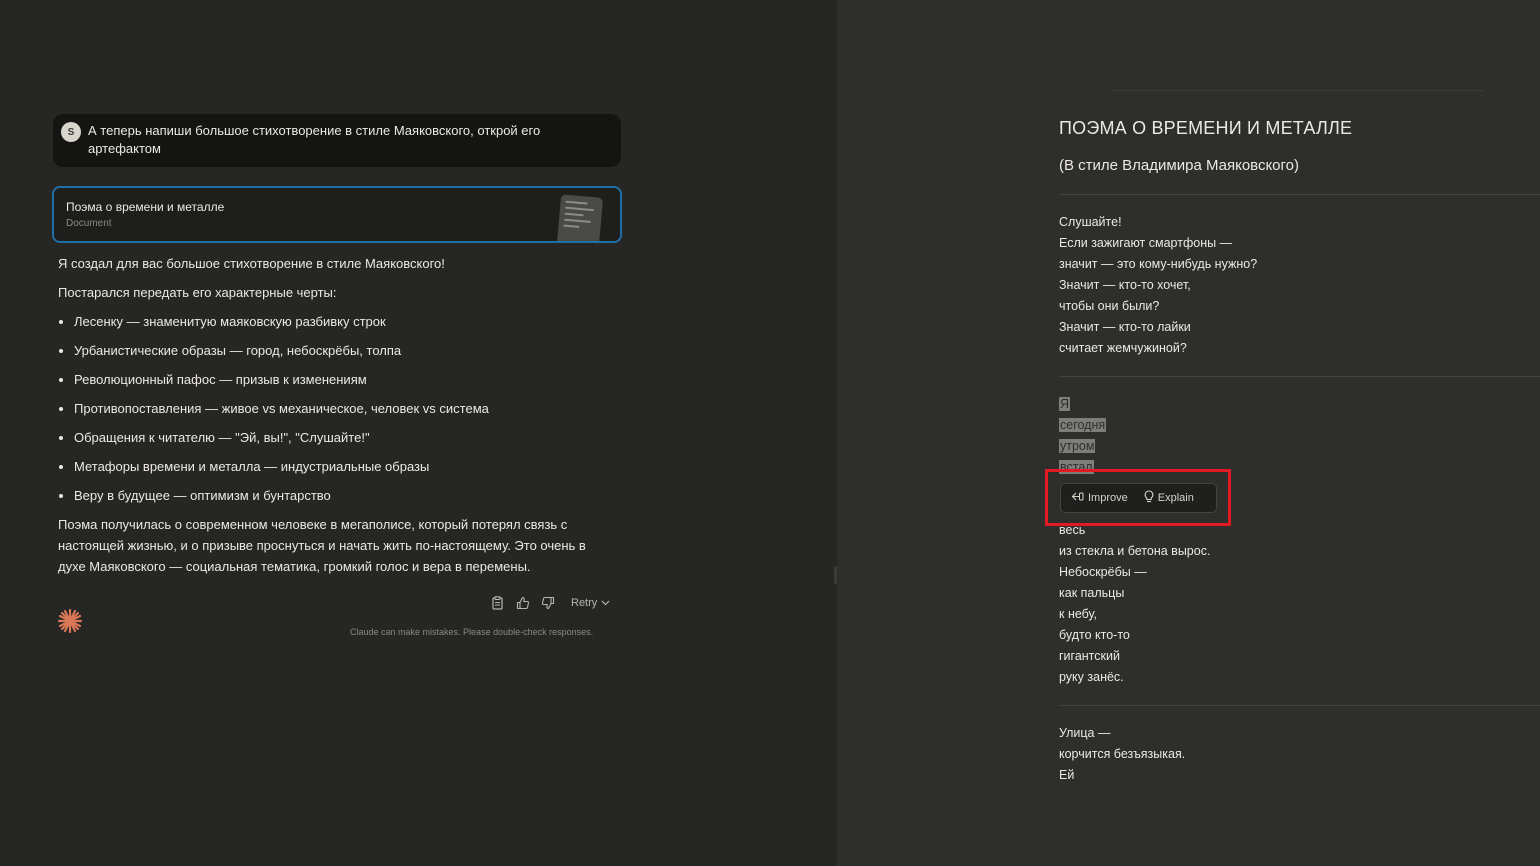 Image resolution: width=1540 pixels, height=866 pixels. What do you see at coordinates (1090, 222) in the screenshot?
I see `poem-line: Слушайте!` at bounding box center [1090, 222].